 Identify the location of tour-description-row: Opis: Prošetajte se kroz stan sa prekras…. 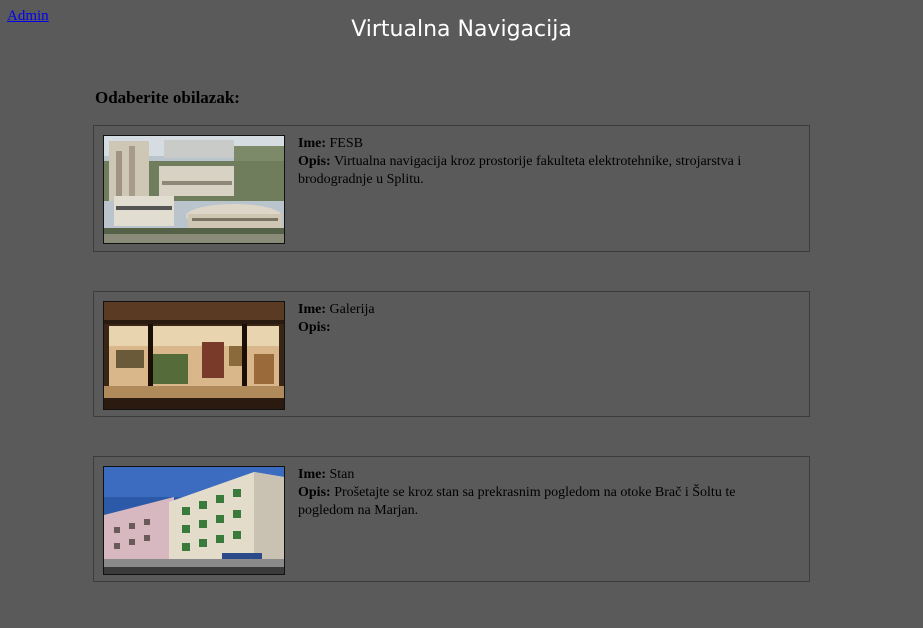
(543, 502).